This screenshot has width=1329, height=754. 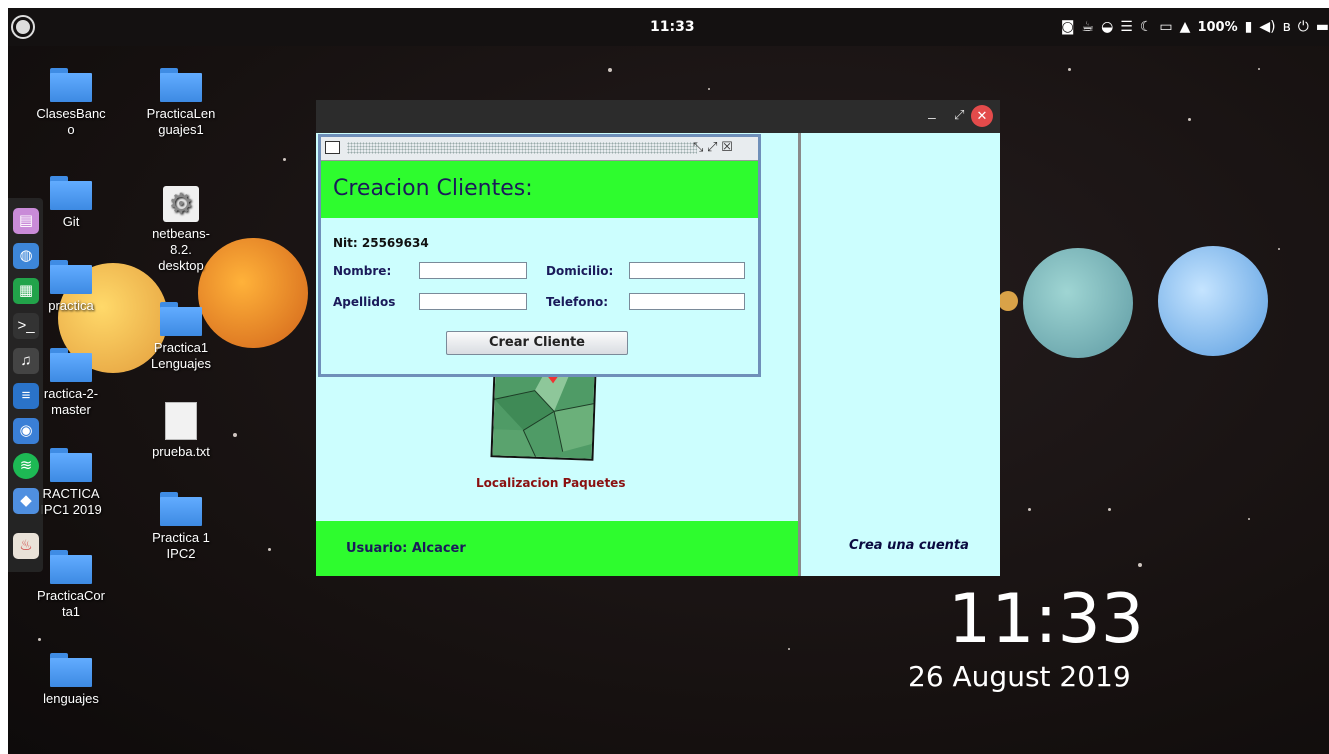 What do you see at coordinates (181, 363) in the screenshot?
I see `icon-label: Lenguajes` at bounding box center [181, 363].